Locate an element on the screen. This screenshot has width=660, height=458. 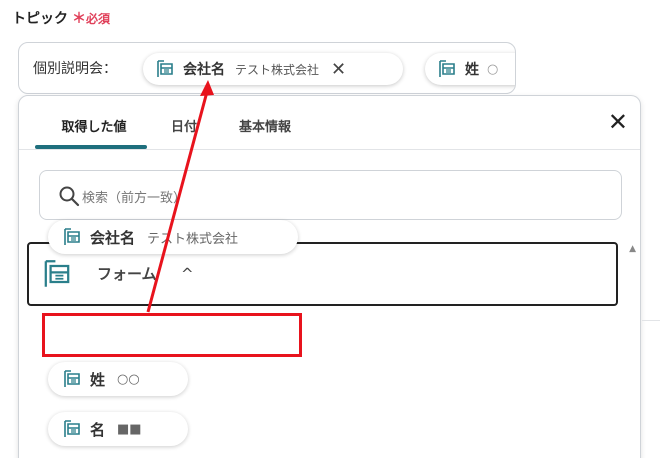
required-text: 必須 is located at coordinates (98, 19).